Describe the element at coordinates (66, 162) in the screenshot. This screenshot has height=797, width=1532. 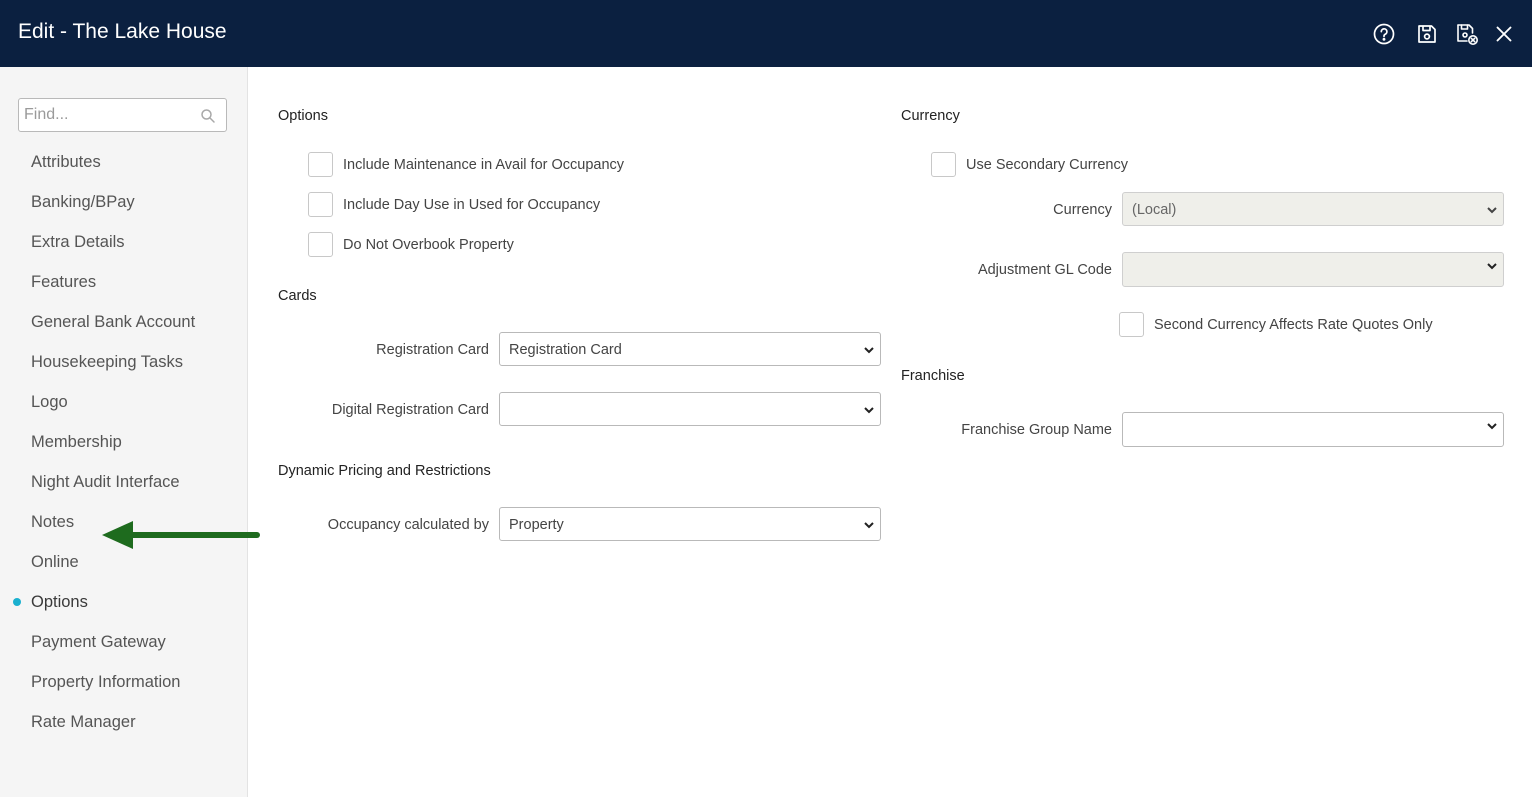
I see `sidebar-item-attributes: Attributes` at that location.